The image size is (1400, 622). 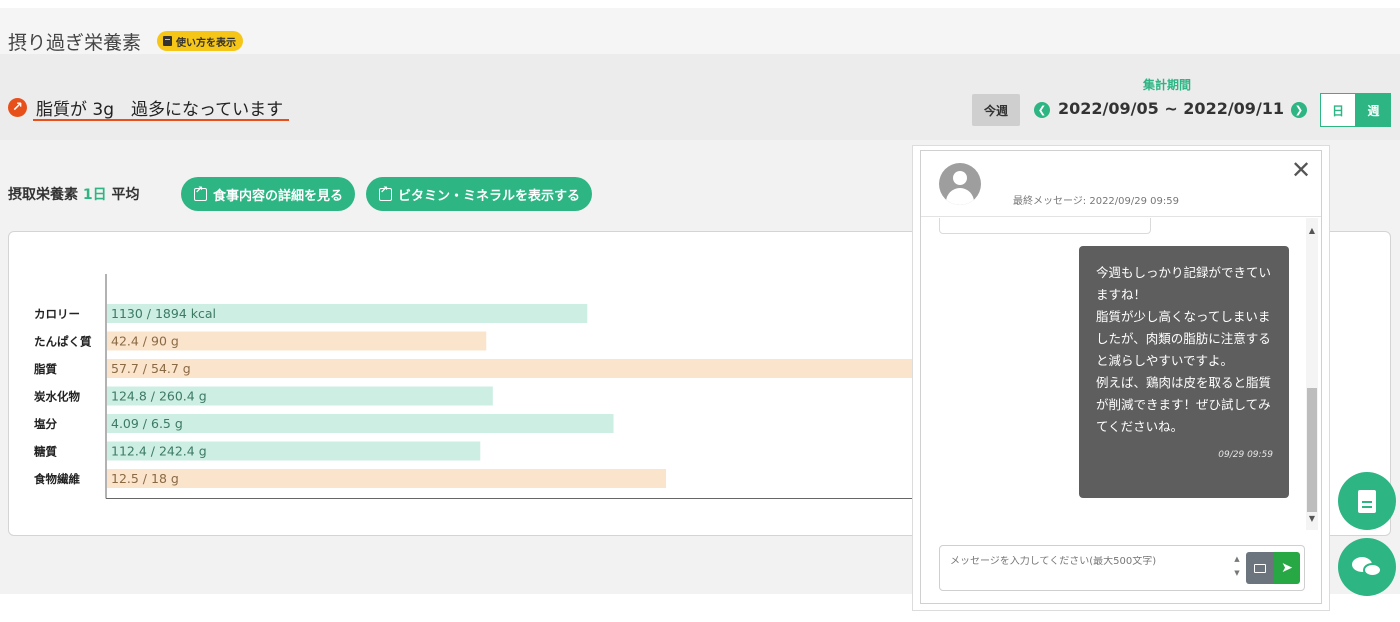 I want to click on alert-underline, so click(x=161, y=120).